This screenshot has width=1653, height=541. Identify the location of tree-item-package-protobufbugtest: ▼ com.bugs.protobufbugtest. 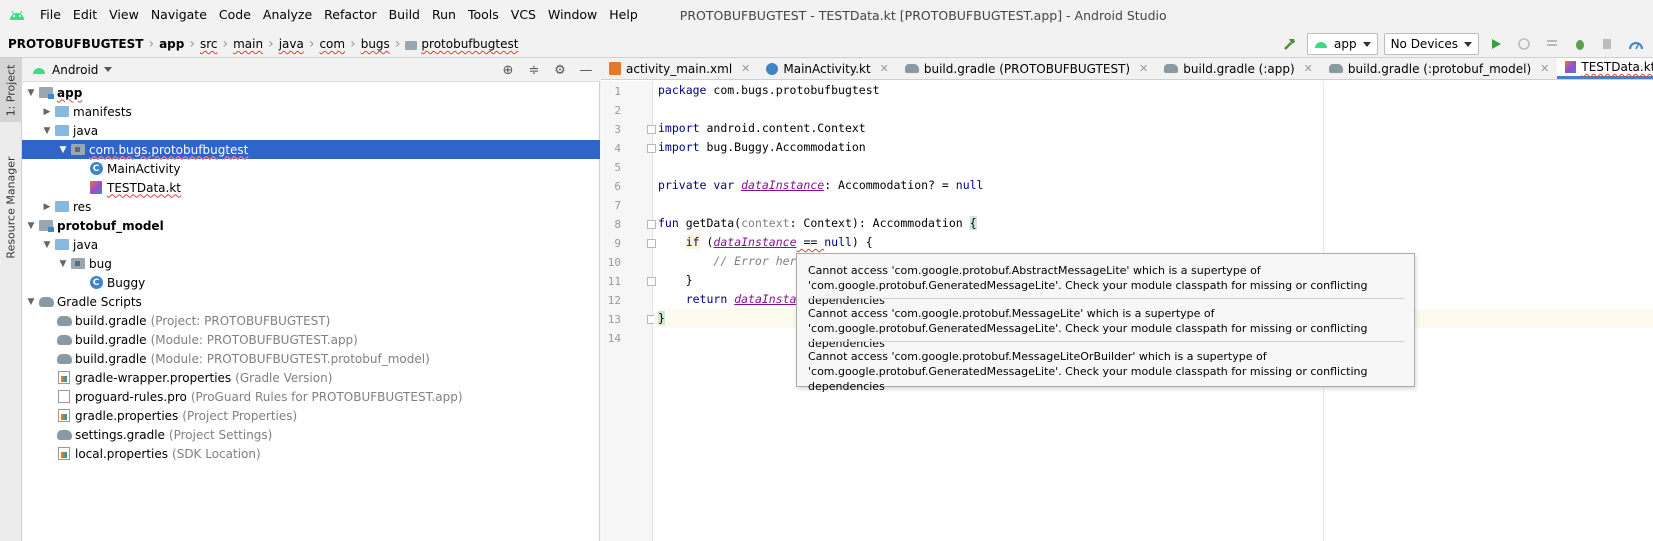
(311, 149).